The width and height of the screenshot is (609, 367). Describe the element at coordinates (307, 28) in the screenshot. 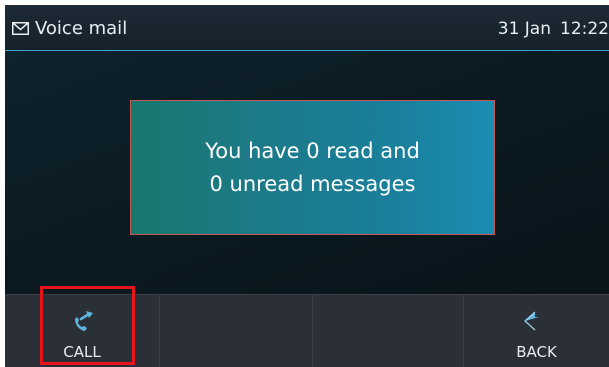

I see `title-bar: Voice mail 31 Jan 12:22` at that location.